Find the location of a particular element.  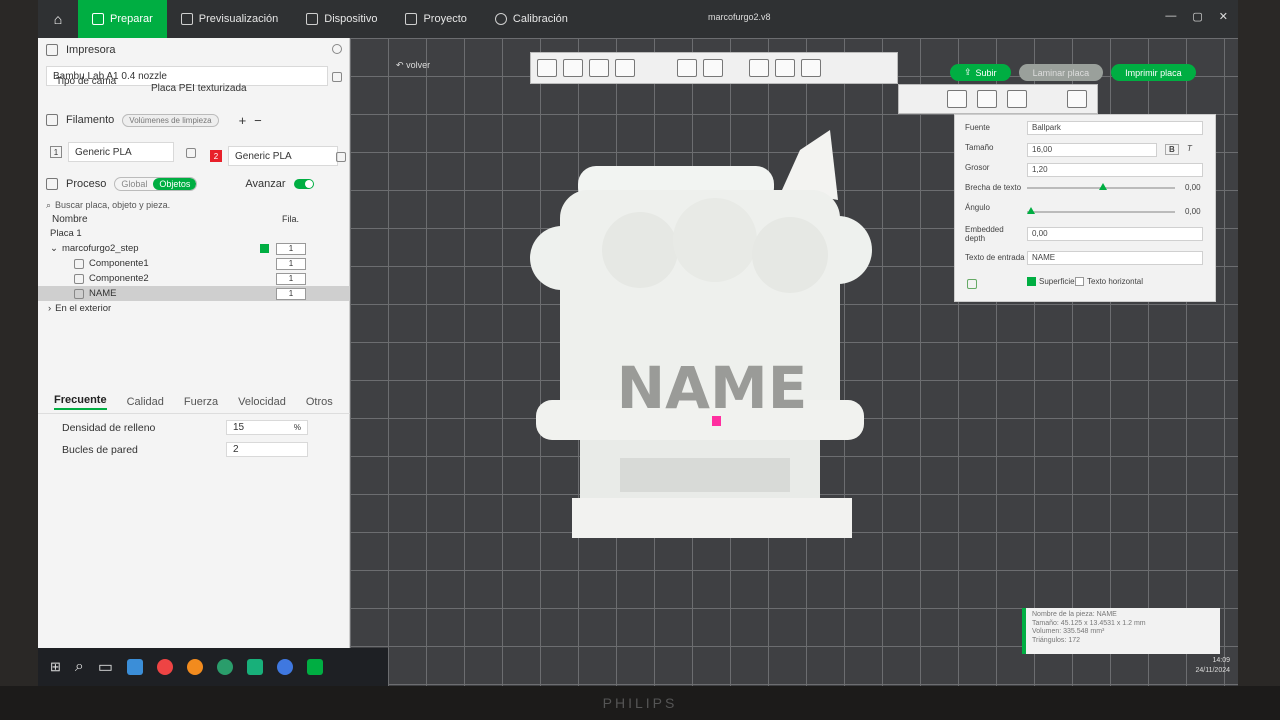

infill-input: 15% is located at coordinates (267, 427).